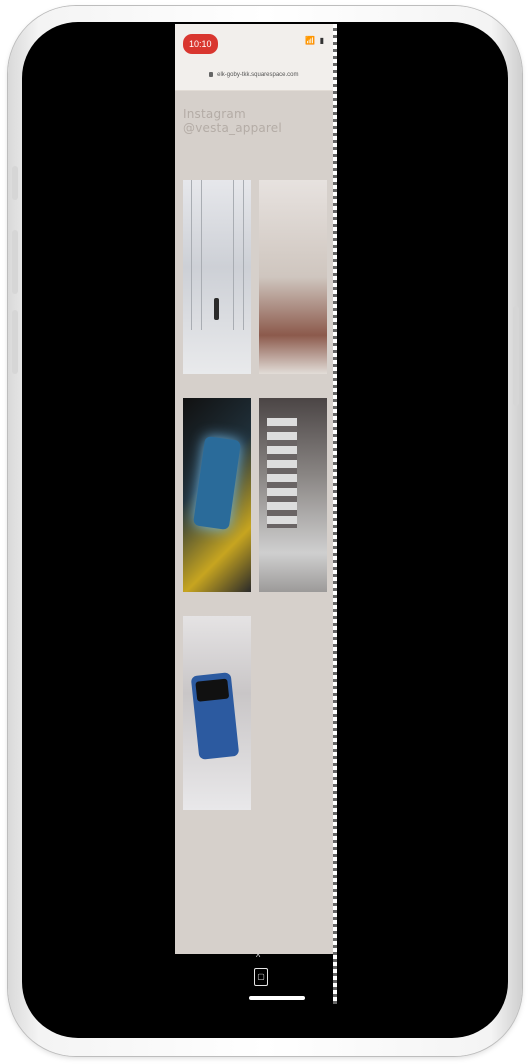 Image resolution: width=532 pixels, height=1064 pixels. What do you see at coordinates (211, 74) in the screenshot?
I see `lock-icon` at bounding box center [211, 74].